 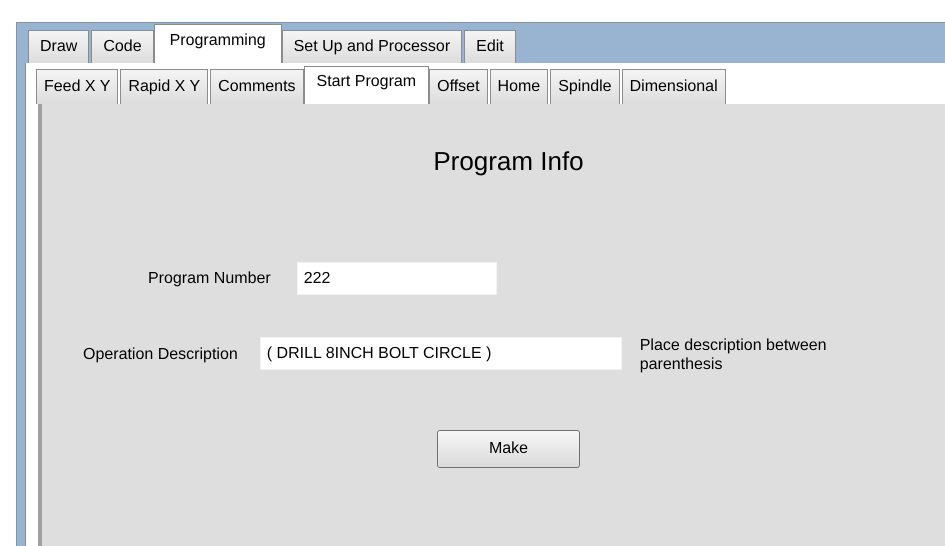 I want to click on tab: Code, so click(x=122, y=46).